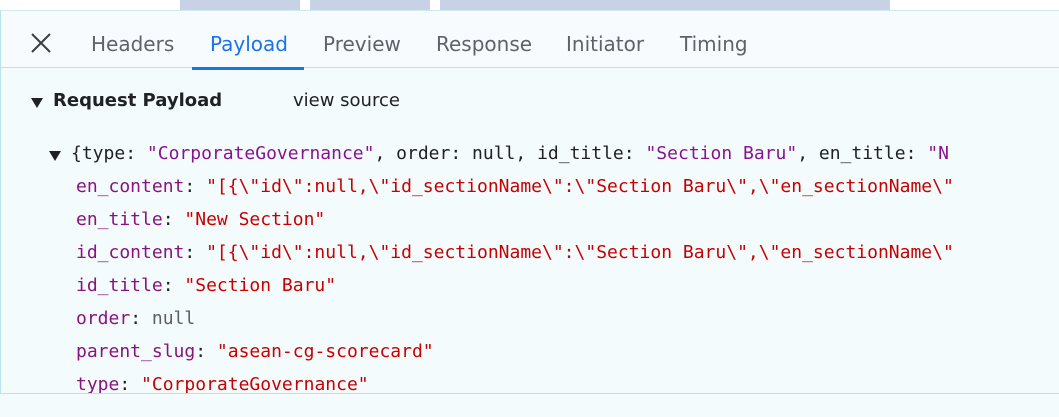 This screenshot has width=1059, height=417. I want to click on top-edge-strip, so click(529, 5).